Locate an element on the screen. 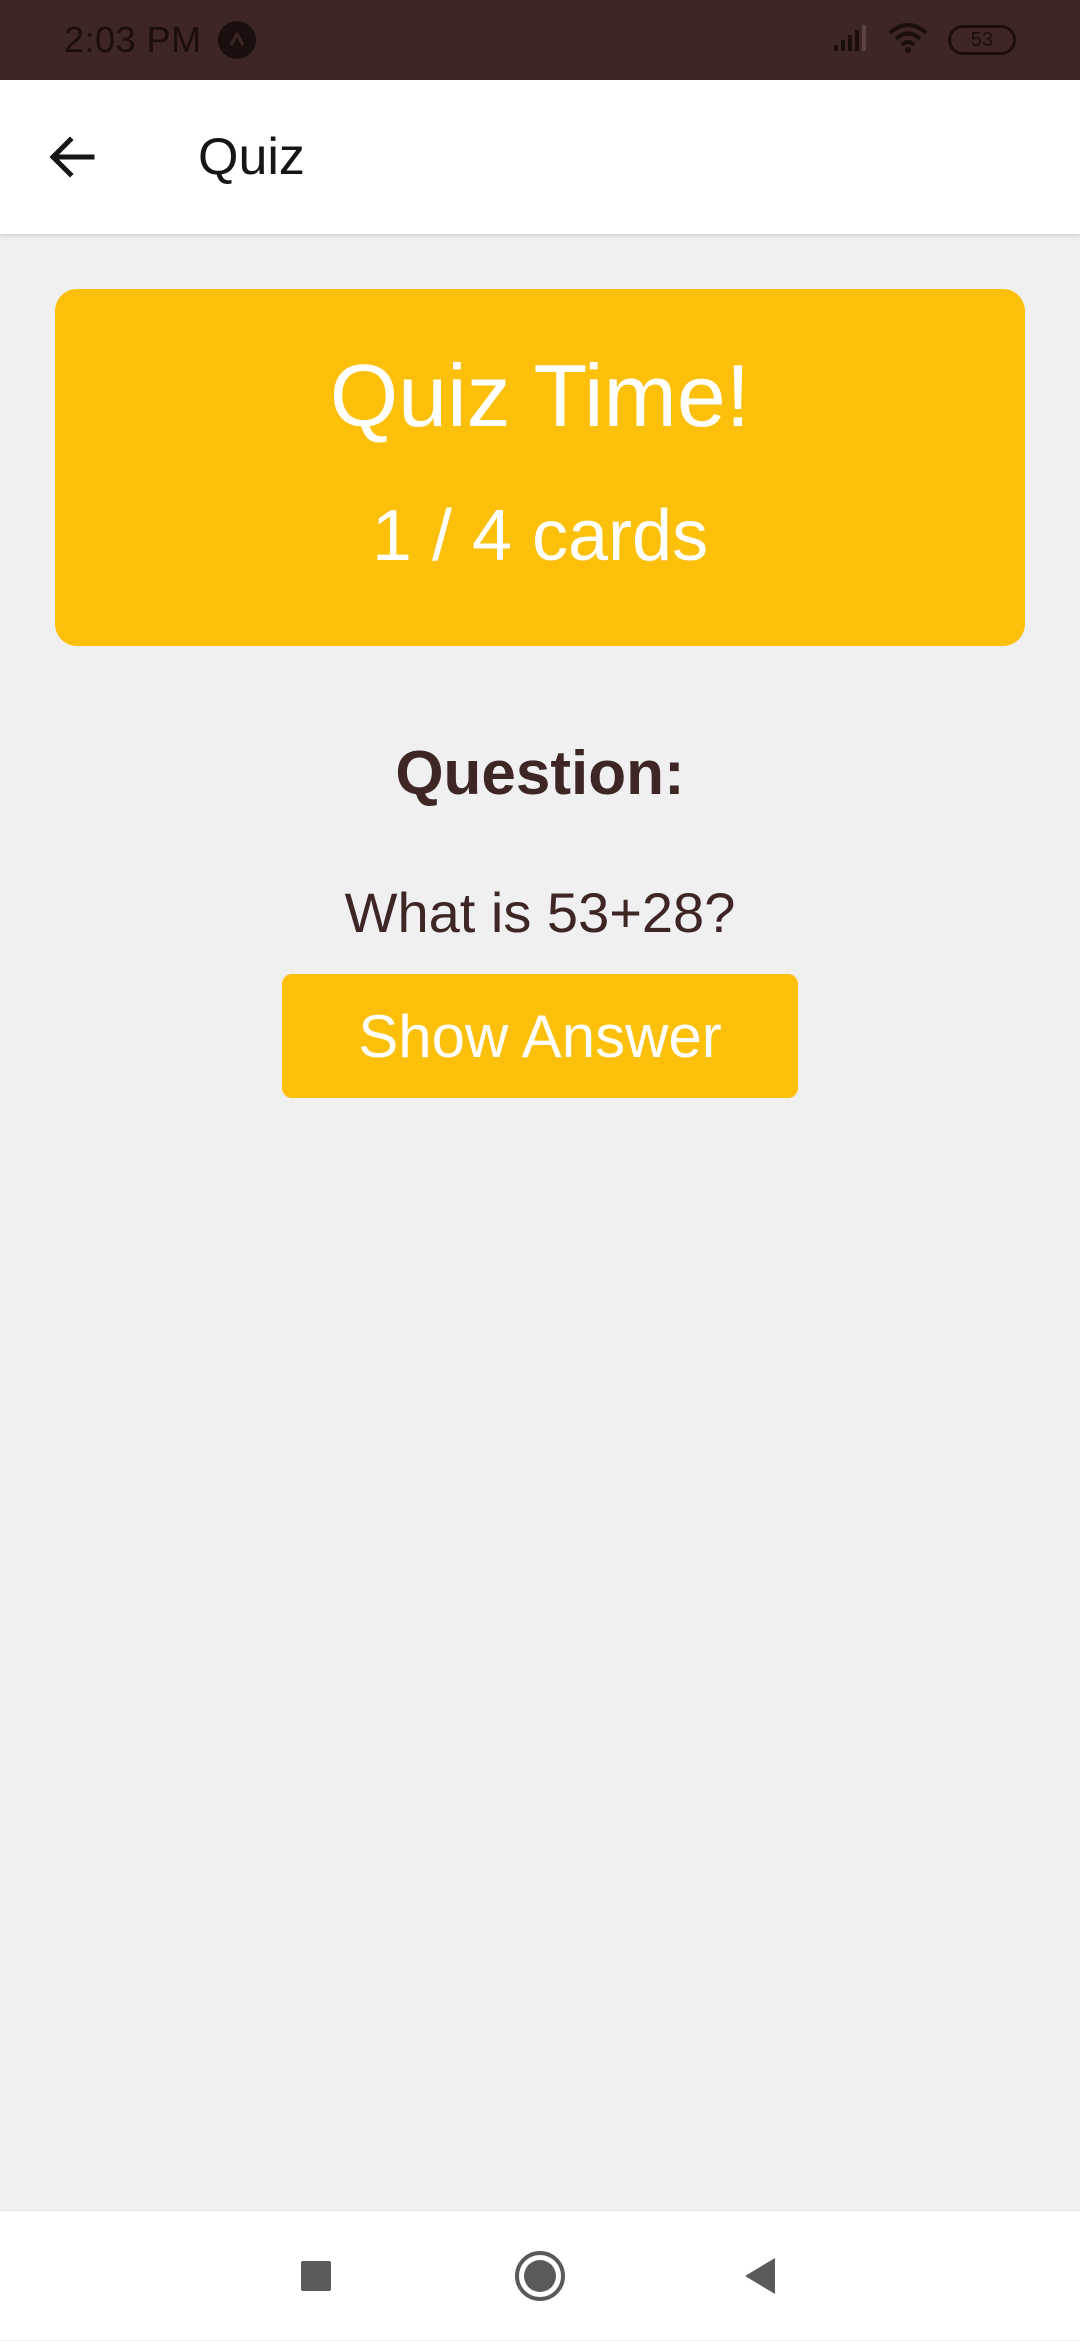 This screenshot has height=2341, width=1080. system-nav-bar is located at coordinates (540, 2275).